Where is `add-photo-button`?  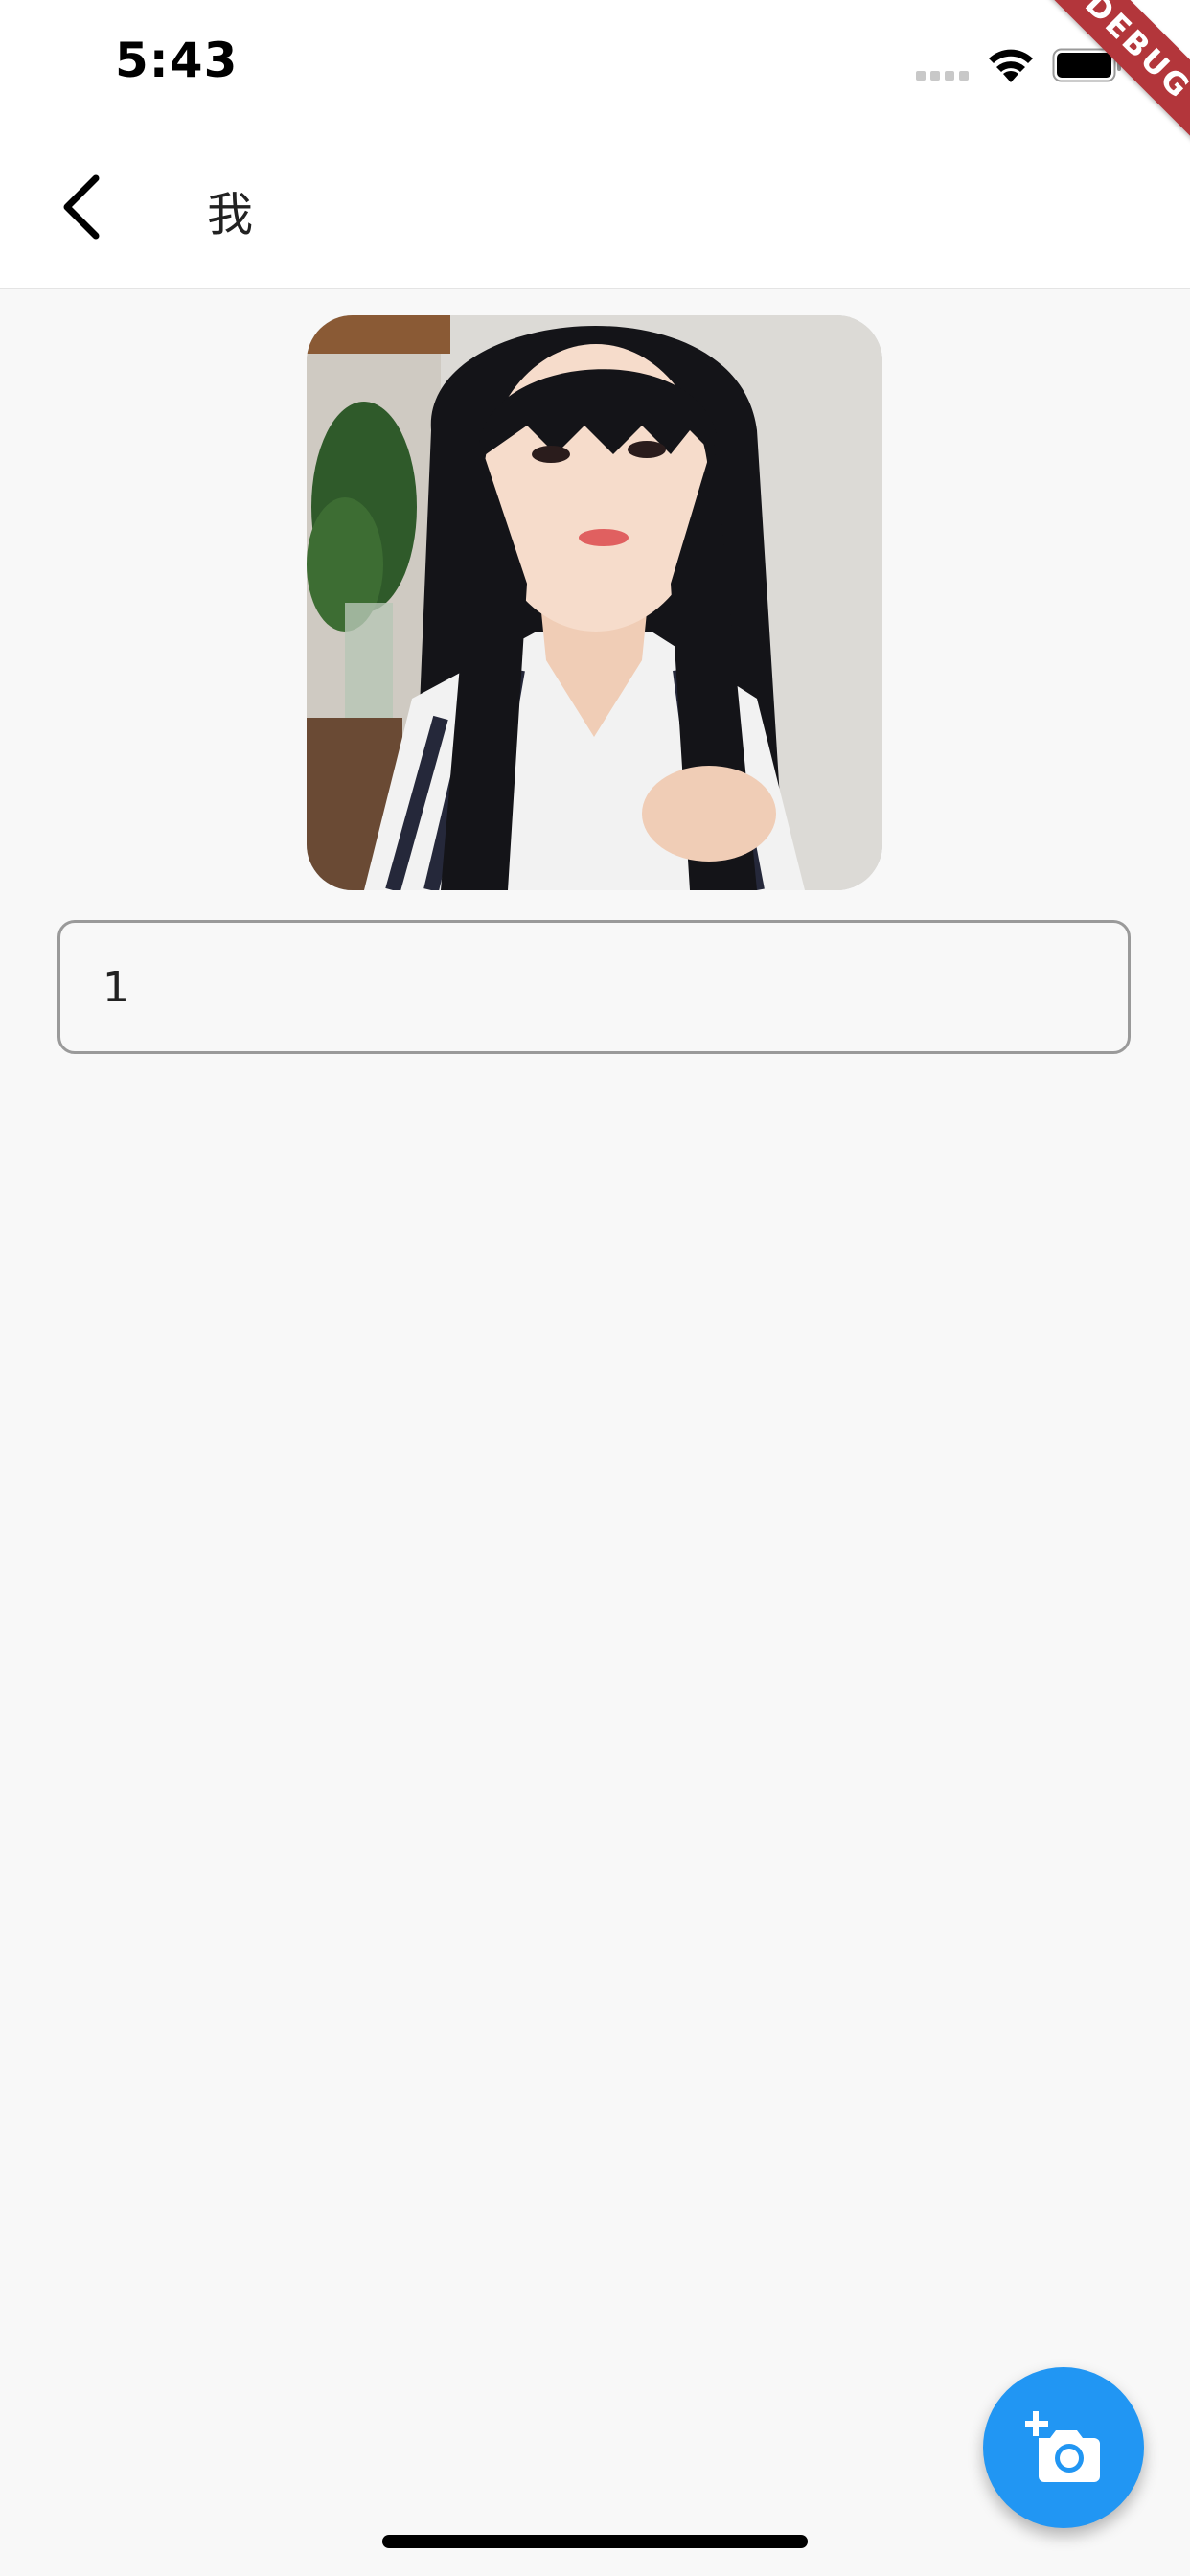
add-photo-button is located at coordinates (1064, 2447).